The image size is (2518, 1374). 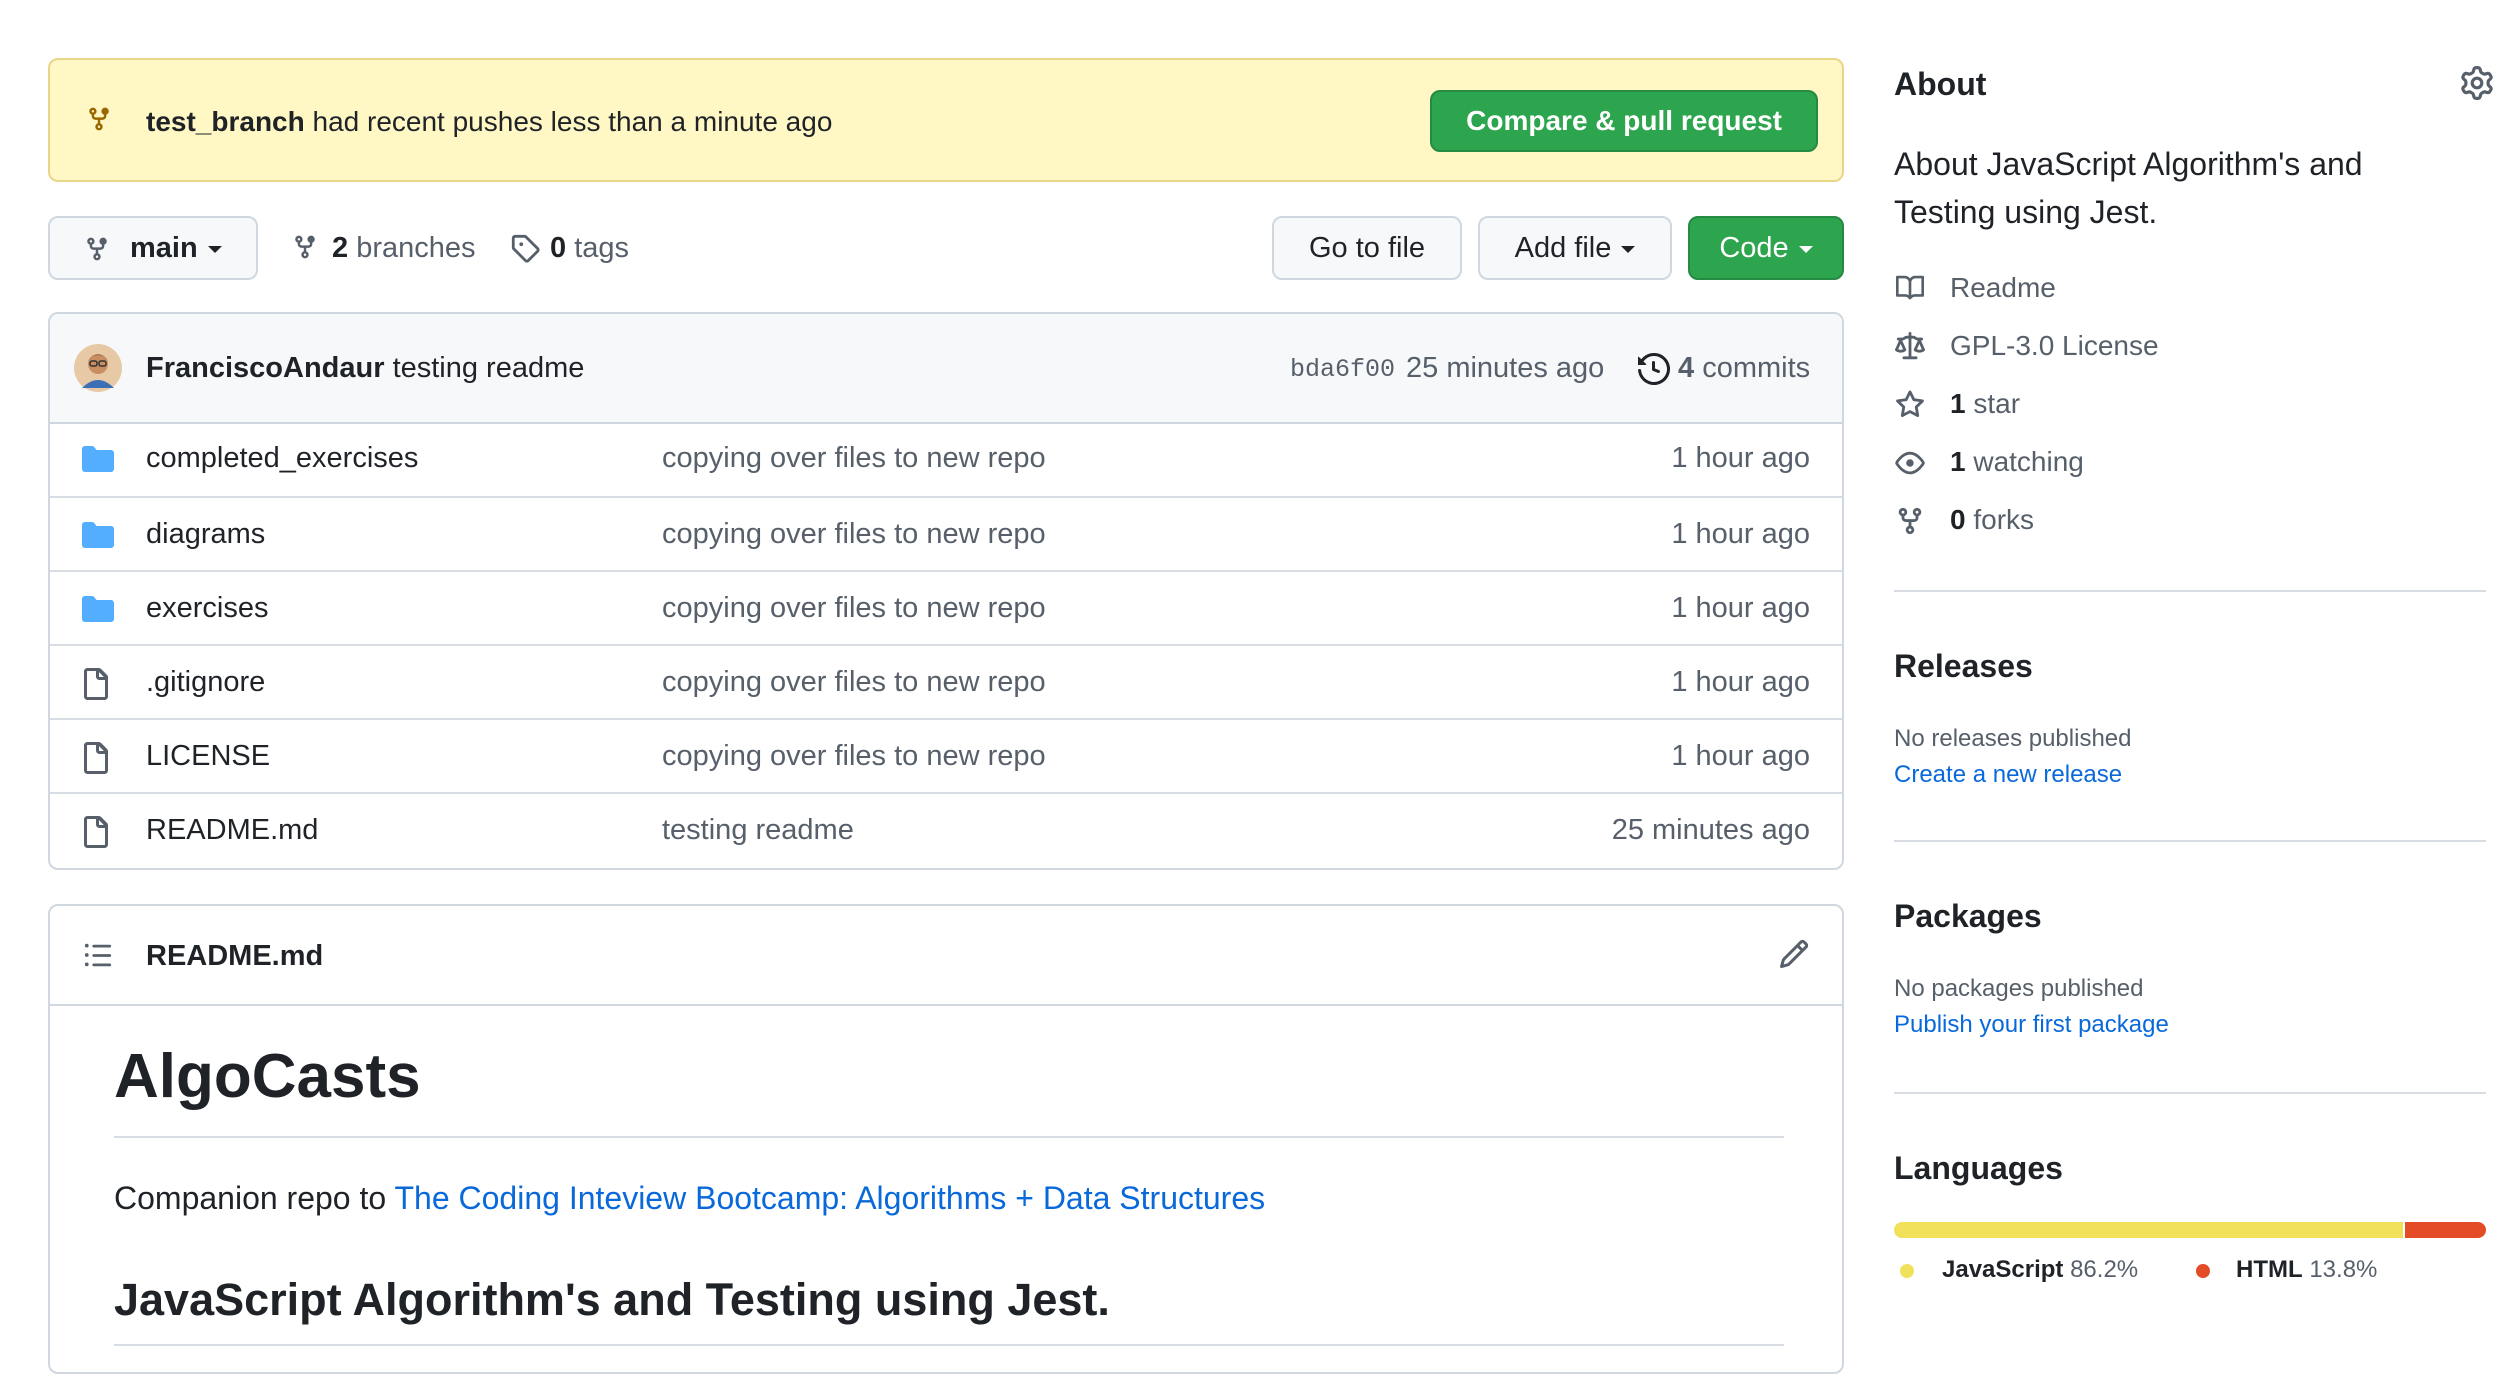 What do you see at coordinates (2477, 83) in the screenshot?
I see `gear-icon` at bounding box center [2477, 83].